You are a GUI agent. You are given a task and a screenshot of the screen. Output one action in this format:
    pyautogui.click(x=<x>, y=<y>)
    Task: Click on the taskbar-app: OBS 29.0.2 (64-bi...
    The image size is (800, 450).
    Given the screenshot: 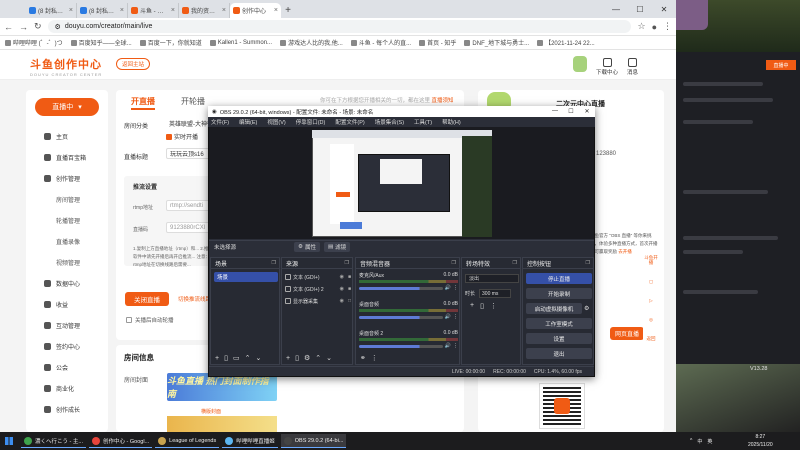 What is the action you would take?
    pyautogui.click(x=313, y=441)
    